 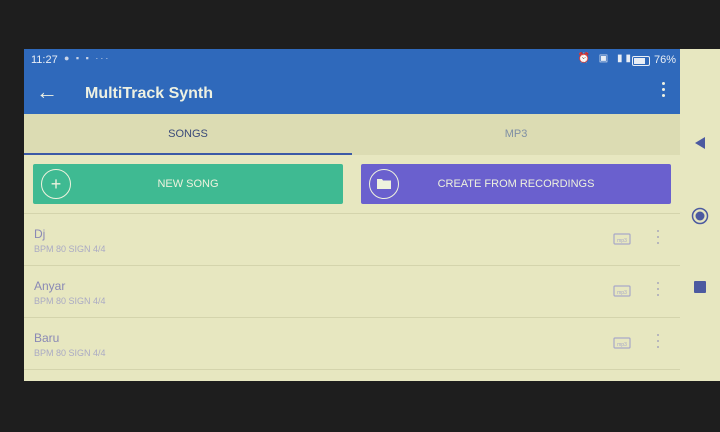 I want to click on nav-recents-icon, so click(x=700, y=287).